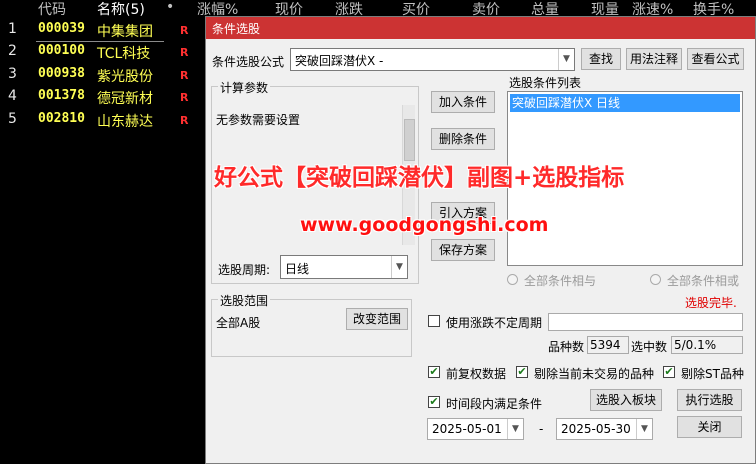 Image resolution: width=756 pixels, height=464 pixels. Describe the element at coordinates (244, 87) in the screenshot. I see `params-group-title: 计算参数` at that location.